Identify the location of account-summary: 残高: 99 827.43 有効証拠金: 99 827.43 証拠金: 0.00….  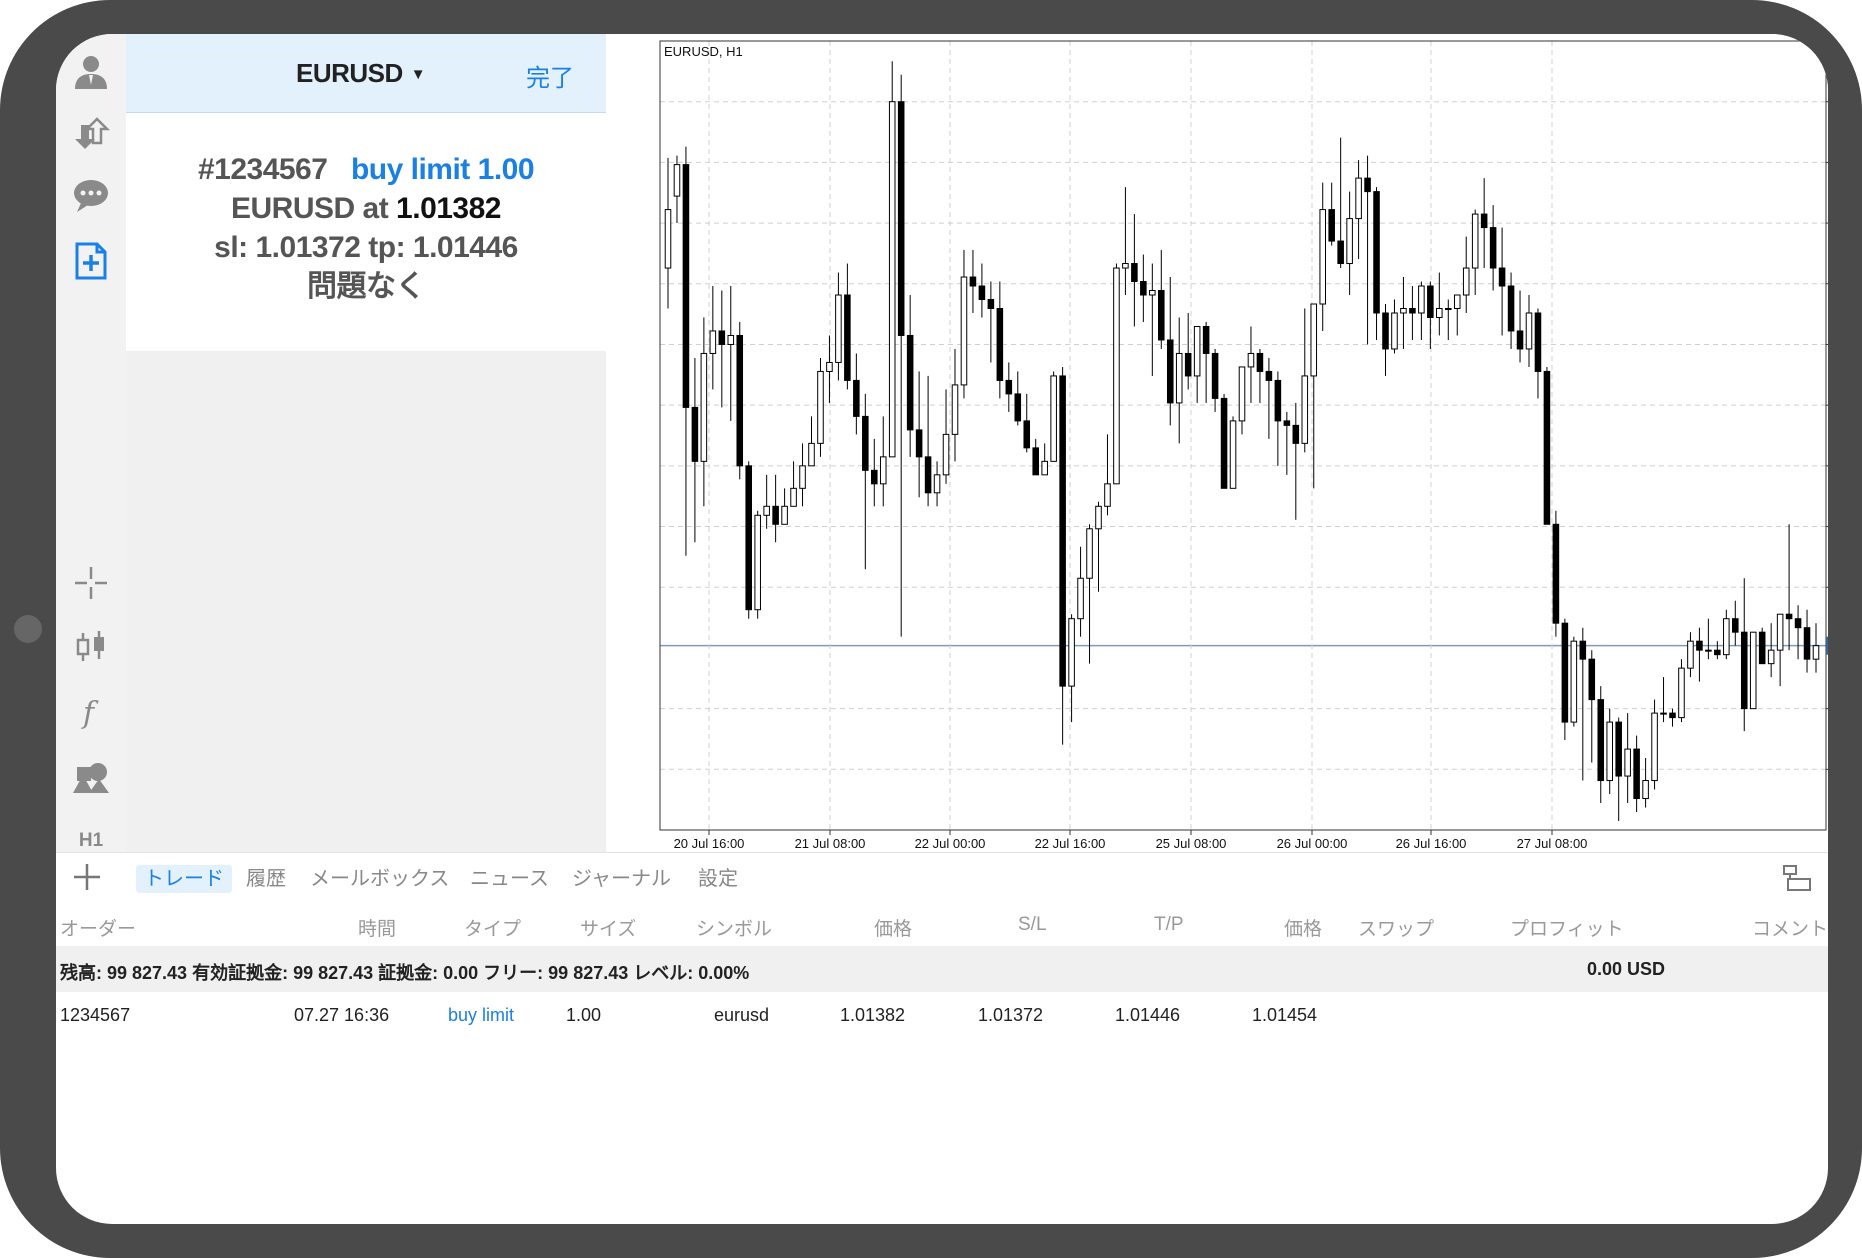
(942, 969).